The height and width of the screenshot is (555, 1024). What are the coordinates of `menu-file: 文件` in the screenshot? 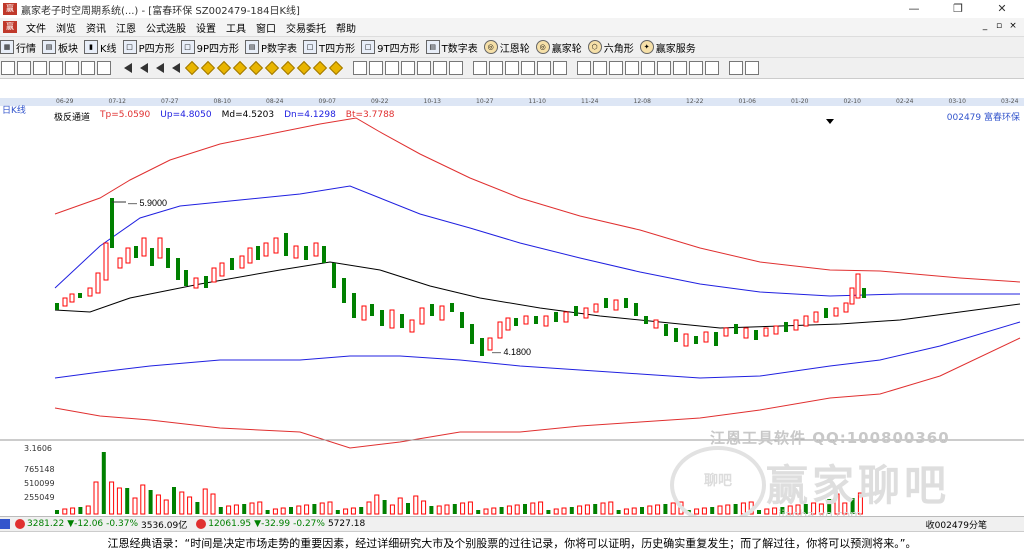 It's located at (36, 27).